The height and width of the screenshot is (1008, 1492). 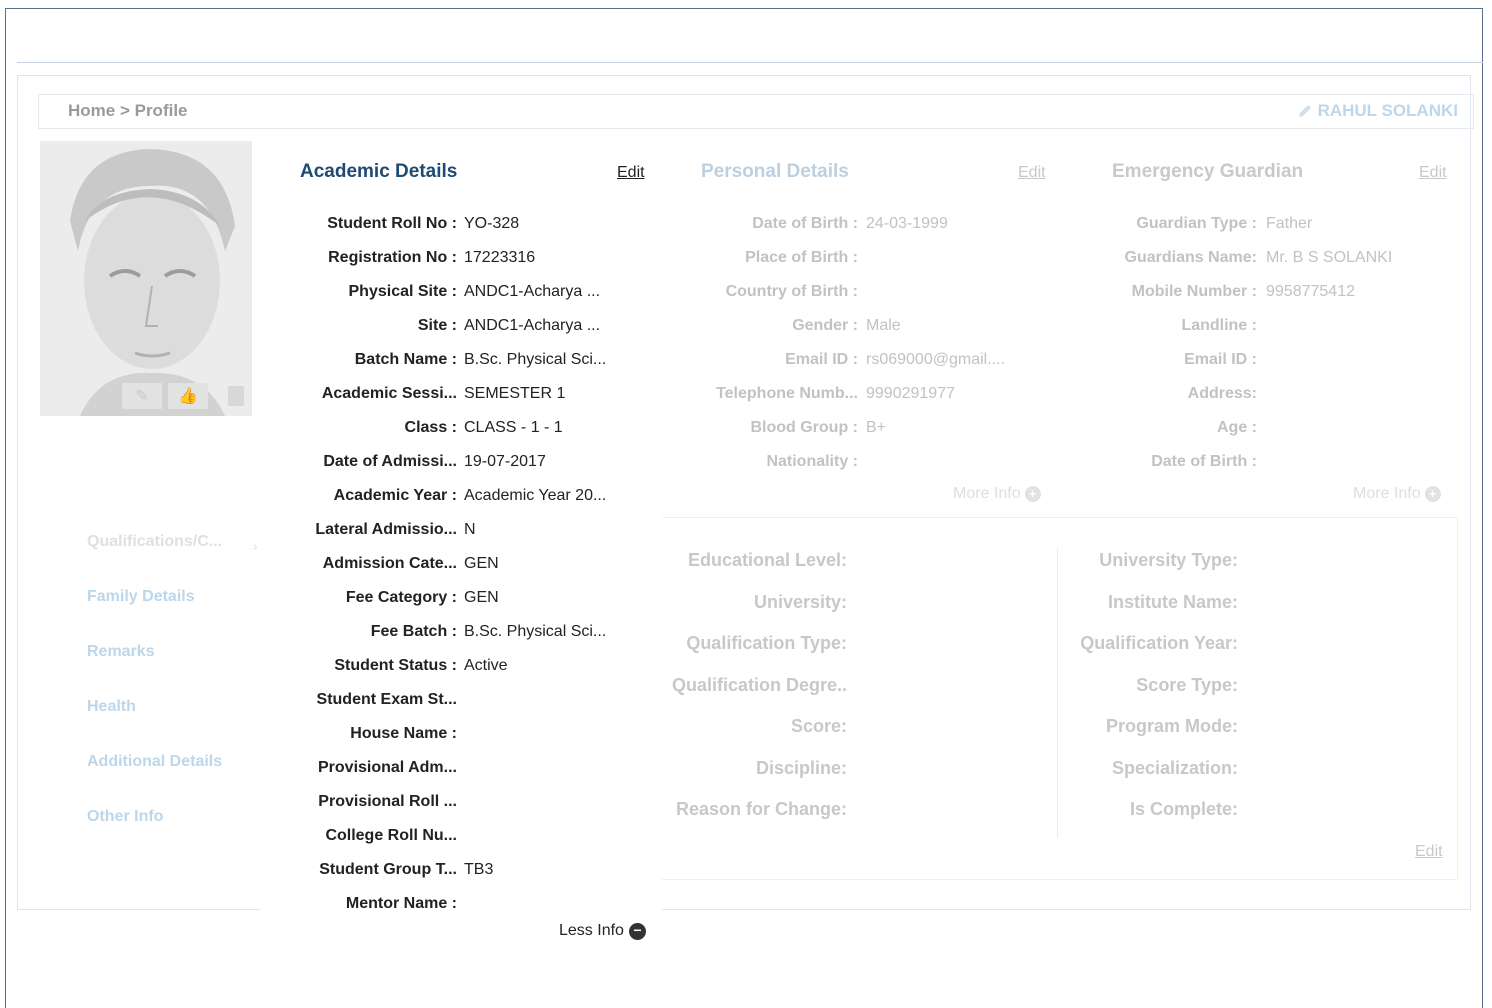 I want to click on detail-label: Age :, so click(x=1237, y=427).